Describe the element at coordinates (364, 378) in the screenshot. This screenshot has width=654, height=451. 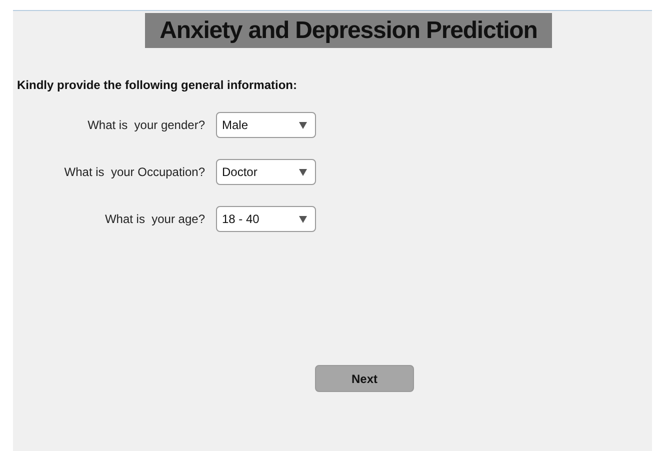
I see `next-button: Next` at that location.